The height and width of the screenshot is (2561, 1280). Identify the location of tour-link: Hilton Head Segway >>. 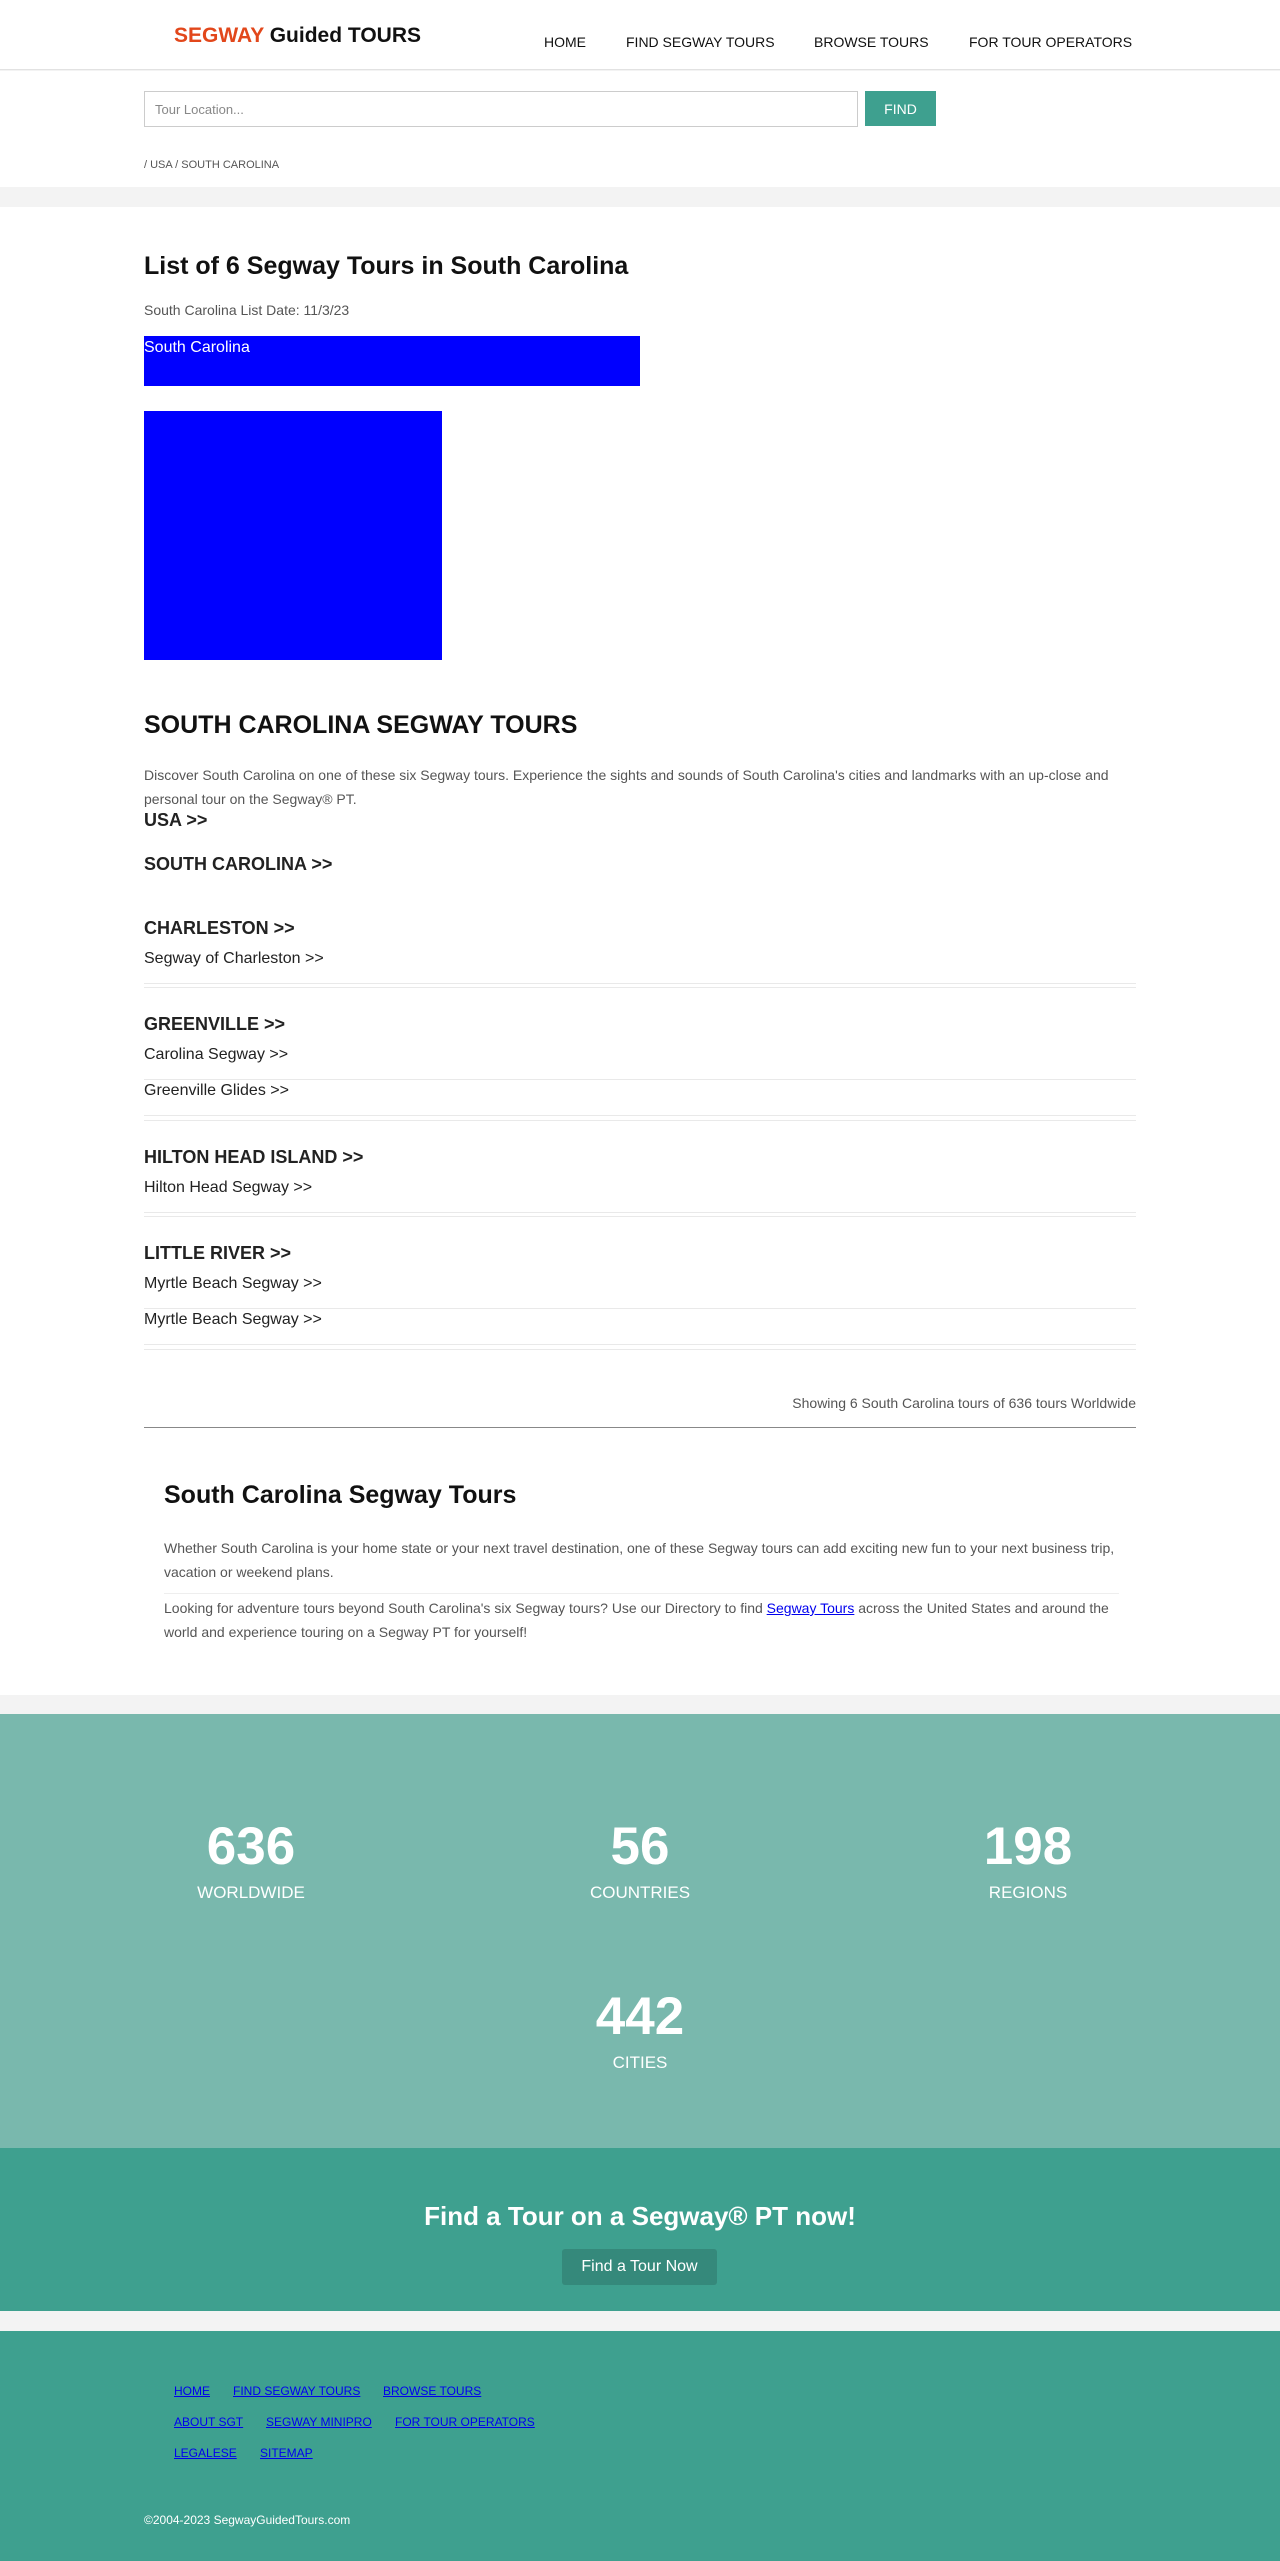
(640, 1195).